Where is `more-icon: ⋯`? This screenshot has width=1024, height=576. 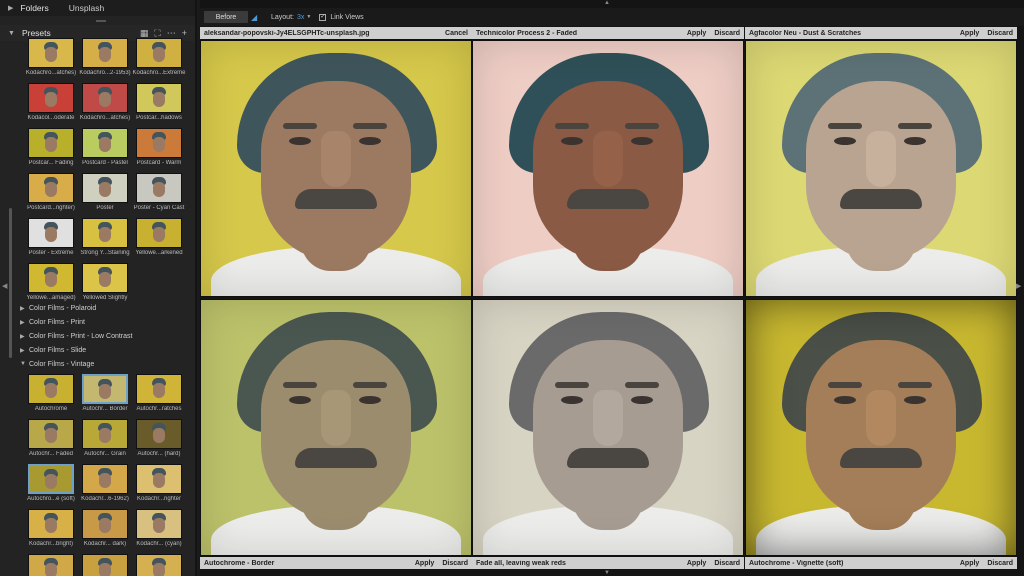
more-icon: ⋯ is located at coordinates (171, 33).